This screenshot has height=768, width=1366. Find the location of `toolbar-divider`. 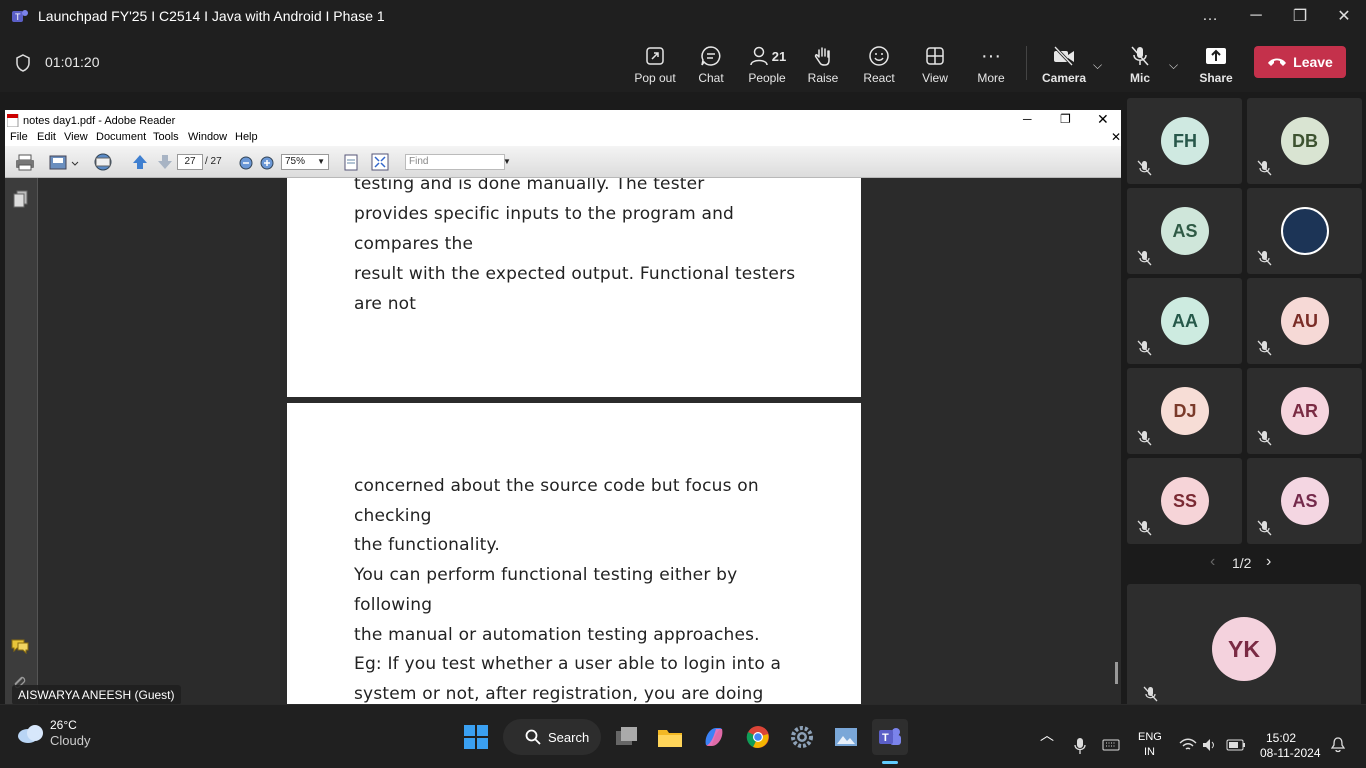

toolbar-divider is located at coordinates (1026, 63).